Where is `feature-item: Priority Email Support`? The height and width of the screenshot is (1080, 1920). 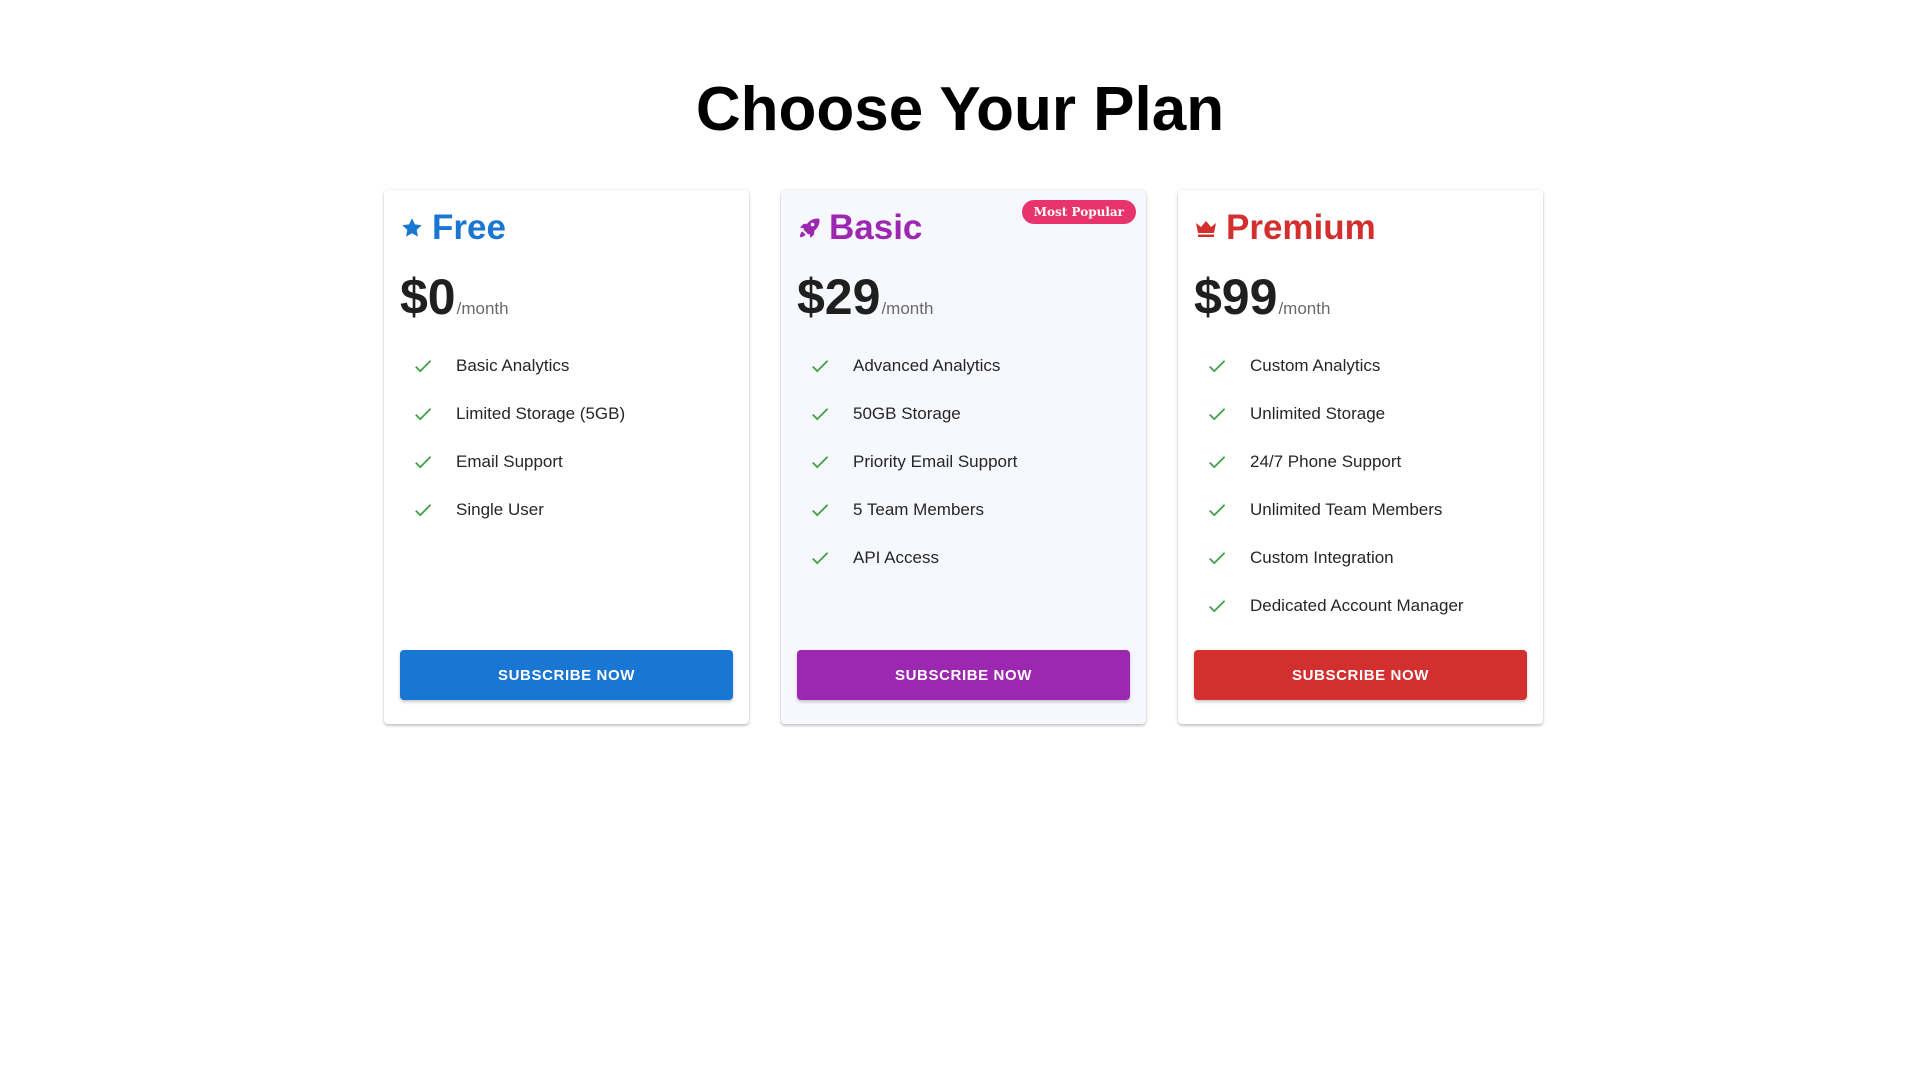
feature-item: Priority Email Support is located at coordinates (963, 462).